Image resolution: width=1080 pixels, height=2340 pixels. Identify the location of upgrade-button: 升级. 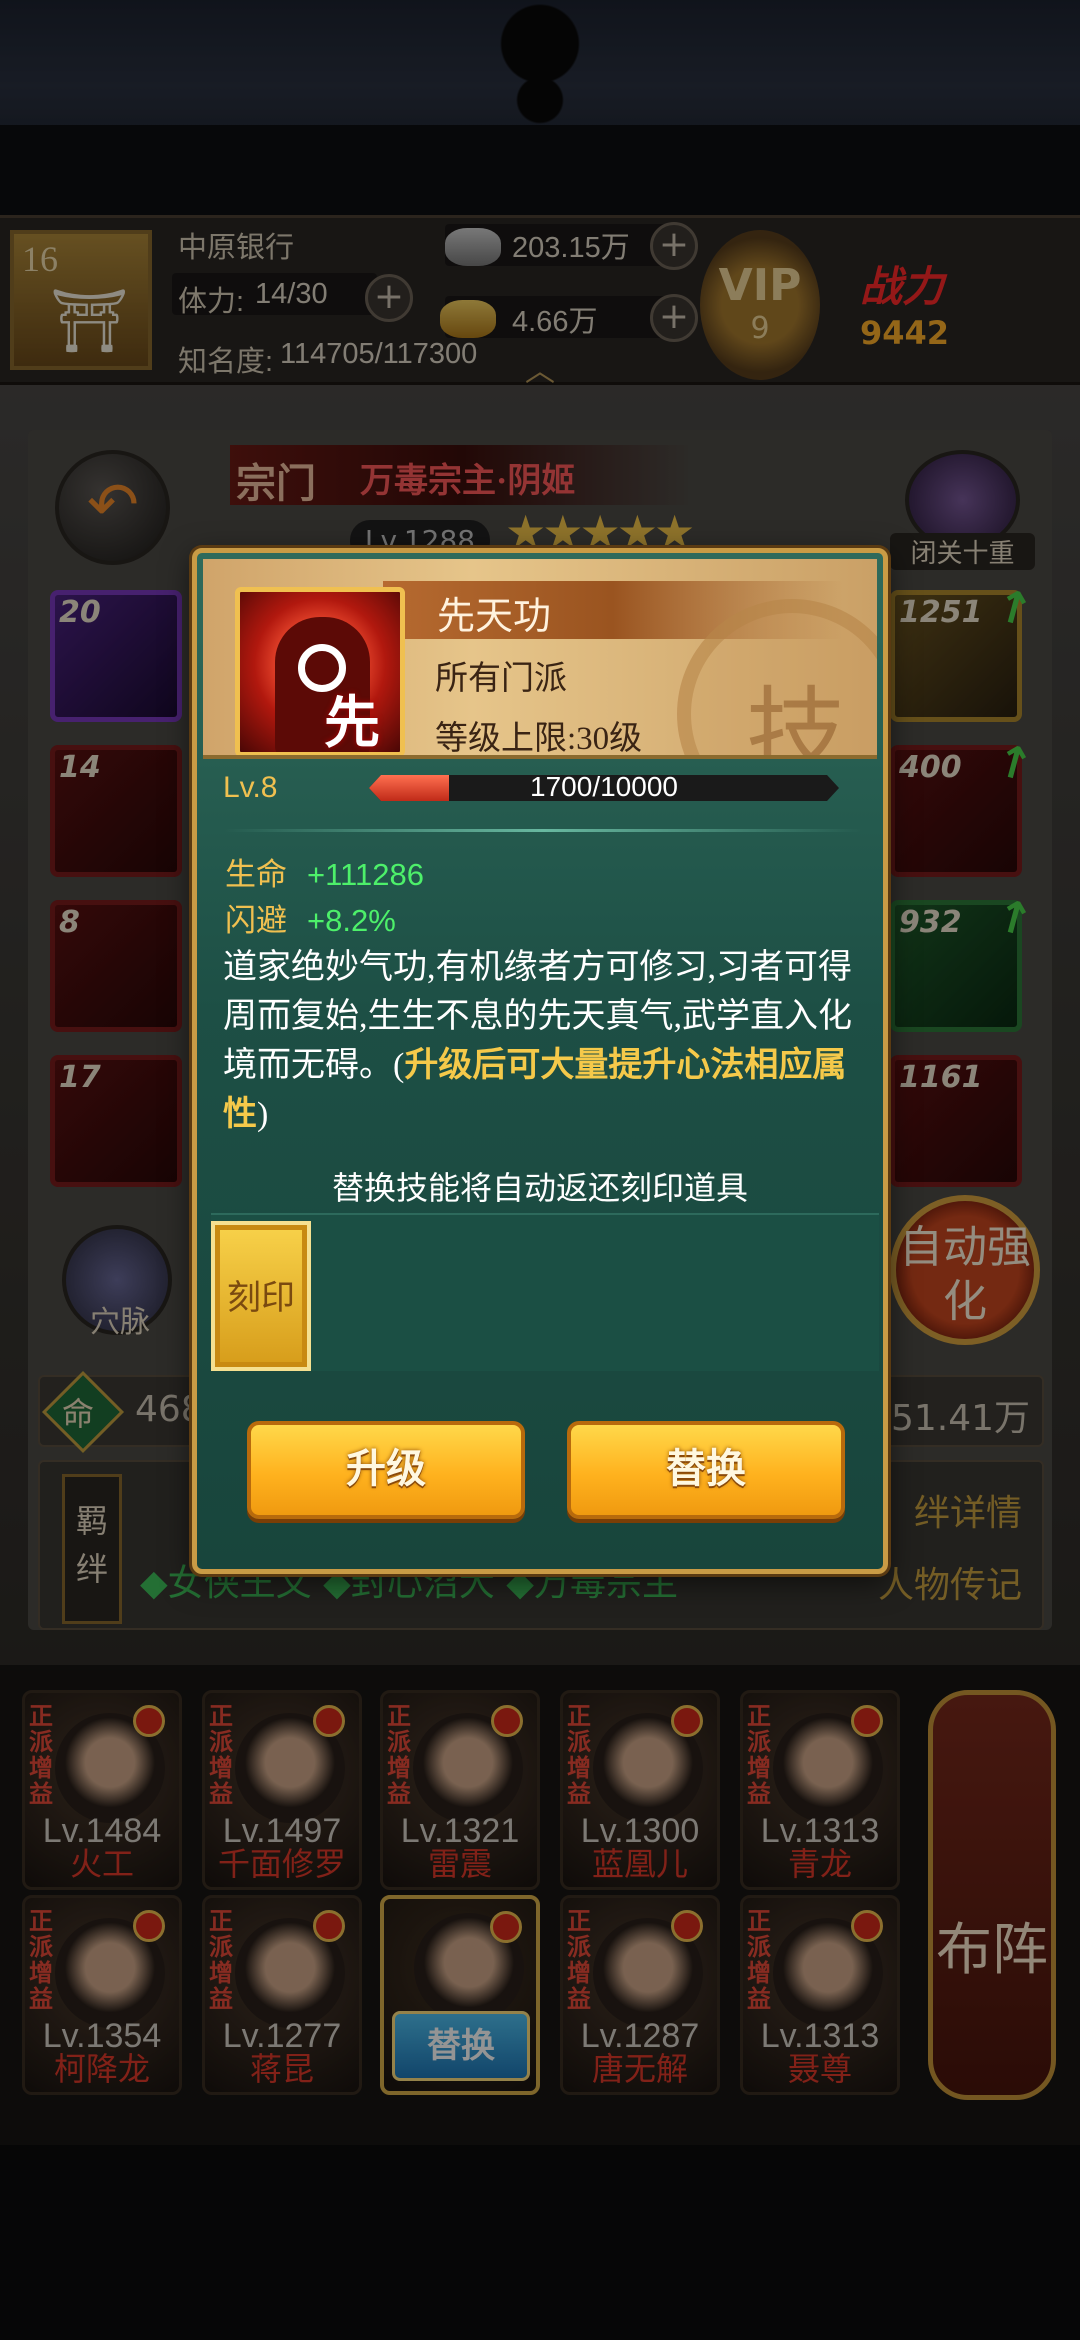
(386, 1470).